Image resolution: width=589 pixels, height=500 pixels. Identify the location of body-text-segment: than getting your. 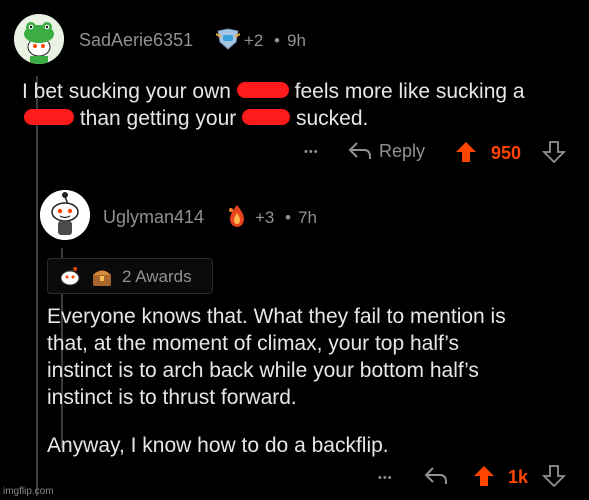
(158, 118).